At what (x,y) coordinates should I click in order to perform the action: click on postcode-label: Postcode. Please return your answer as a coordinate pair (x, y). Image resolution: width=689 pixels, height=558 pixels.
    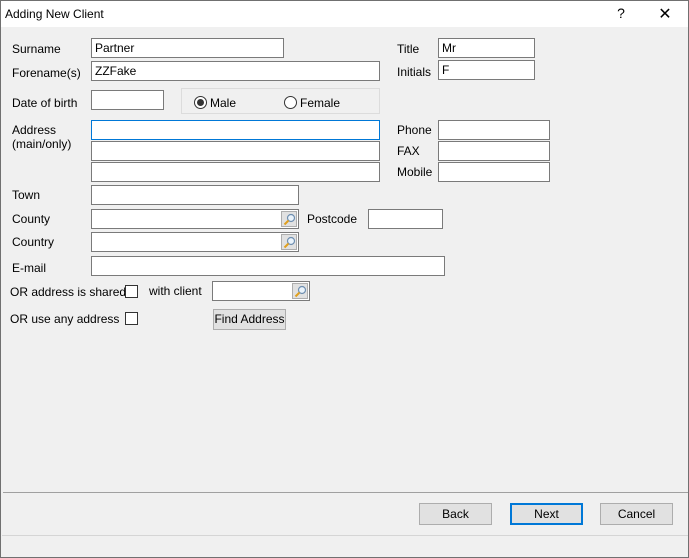
    Looking at the image, I should click on (332, 219).